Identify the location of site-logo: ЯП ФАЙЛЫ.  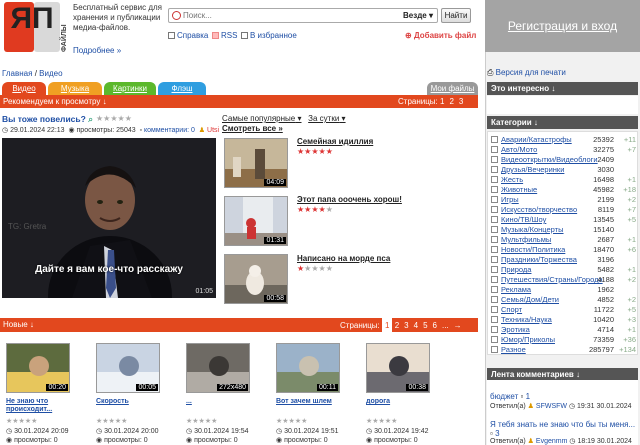
(36, 29).